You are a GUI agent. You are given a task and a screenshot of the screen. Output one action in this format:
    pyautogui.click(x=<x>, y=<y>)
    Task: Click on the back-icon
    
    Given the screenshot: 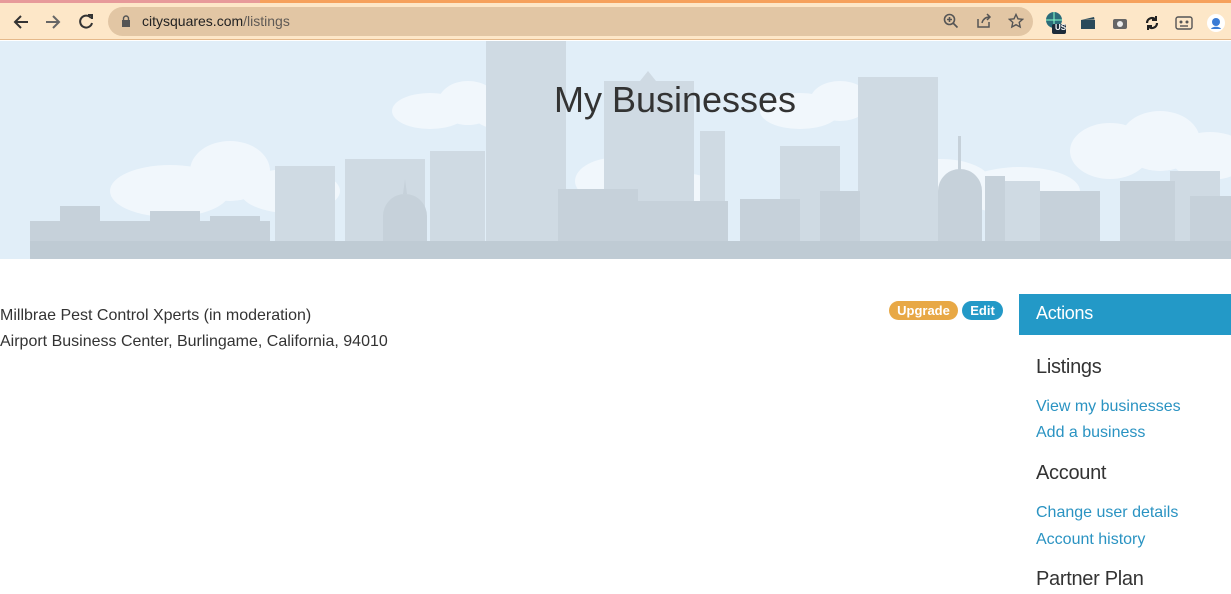 What is the action you would take?
    pyautogui.click(x=21, y=22)
    